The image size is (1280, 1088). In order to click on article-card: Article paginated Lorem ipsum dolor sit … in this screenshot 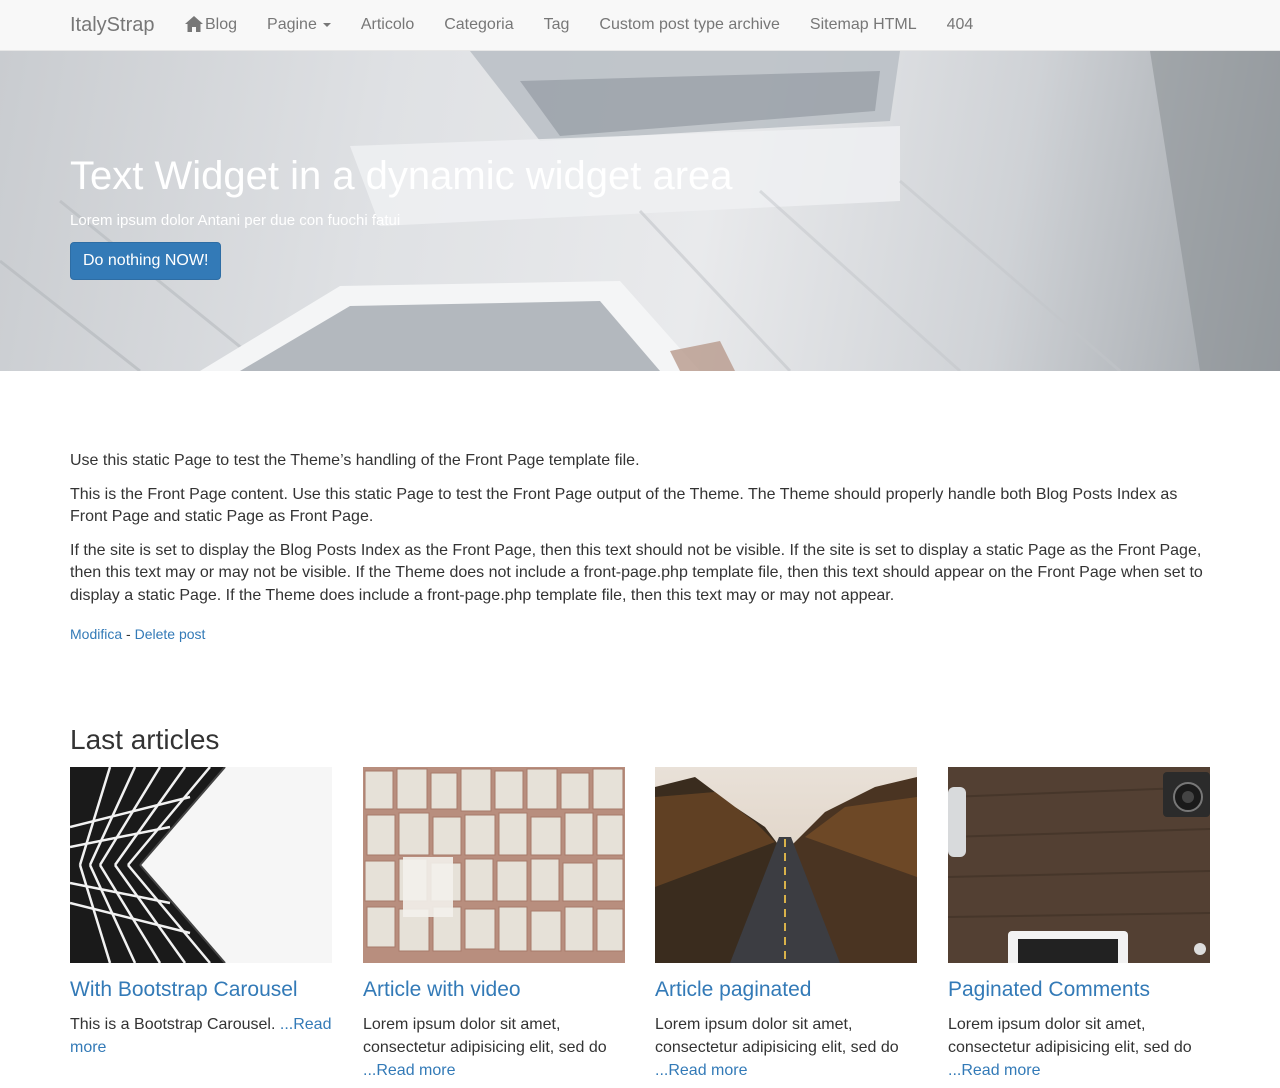, I will do `click(786, 924)`.